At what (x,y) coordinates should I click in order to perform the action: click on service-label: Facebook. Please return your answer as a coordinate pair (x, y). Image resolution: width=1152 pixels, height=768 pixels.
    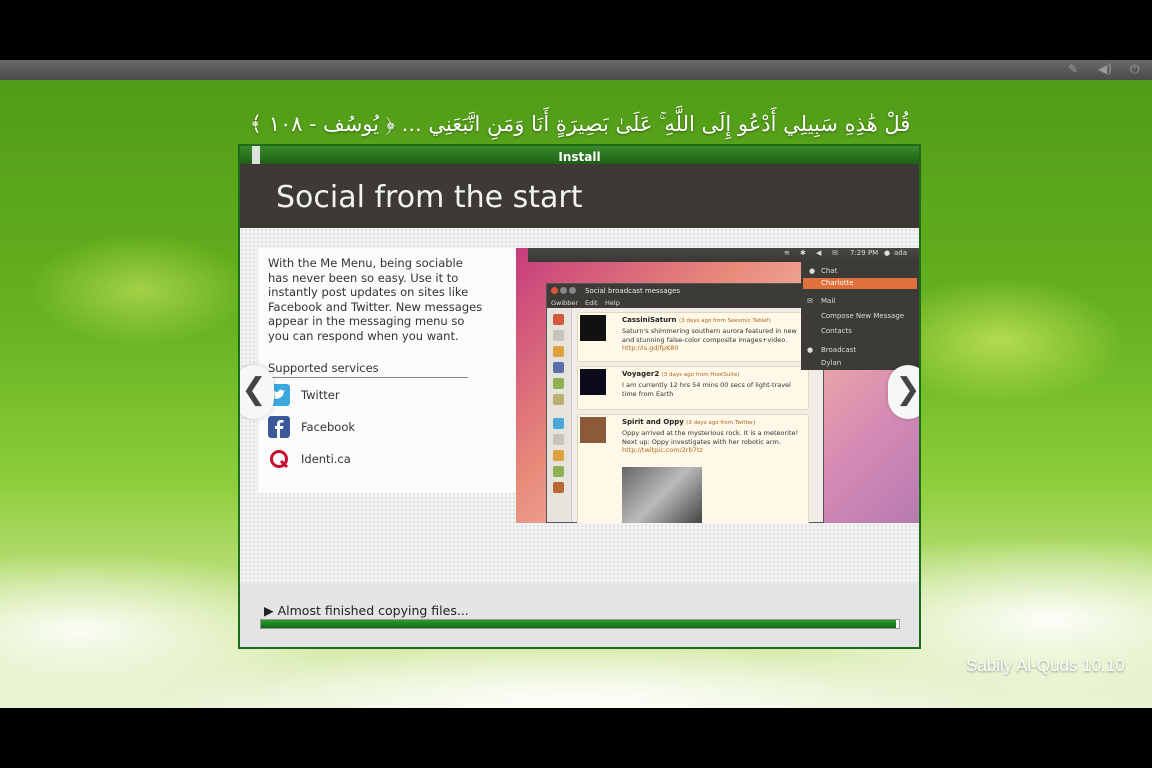
    Looking at the image, I should click on (328, 427).